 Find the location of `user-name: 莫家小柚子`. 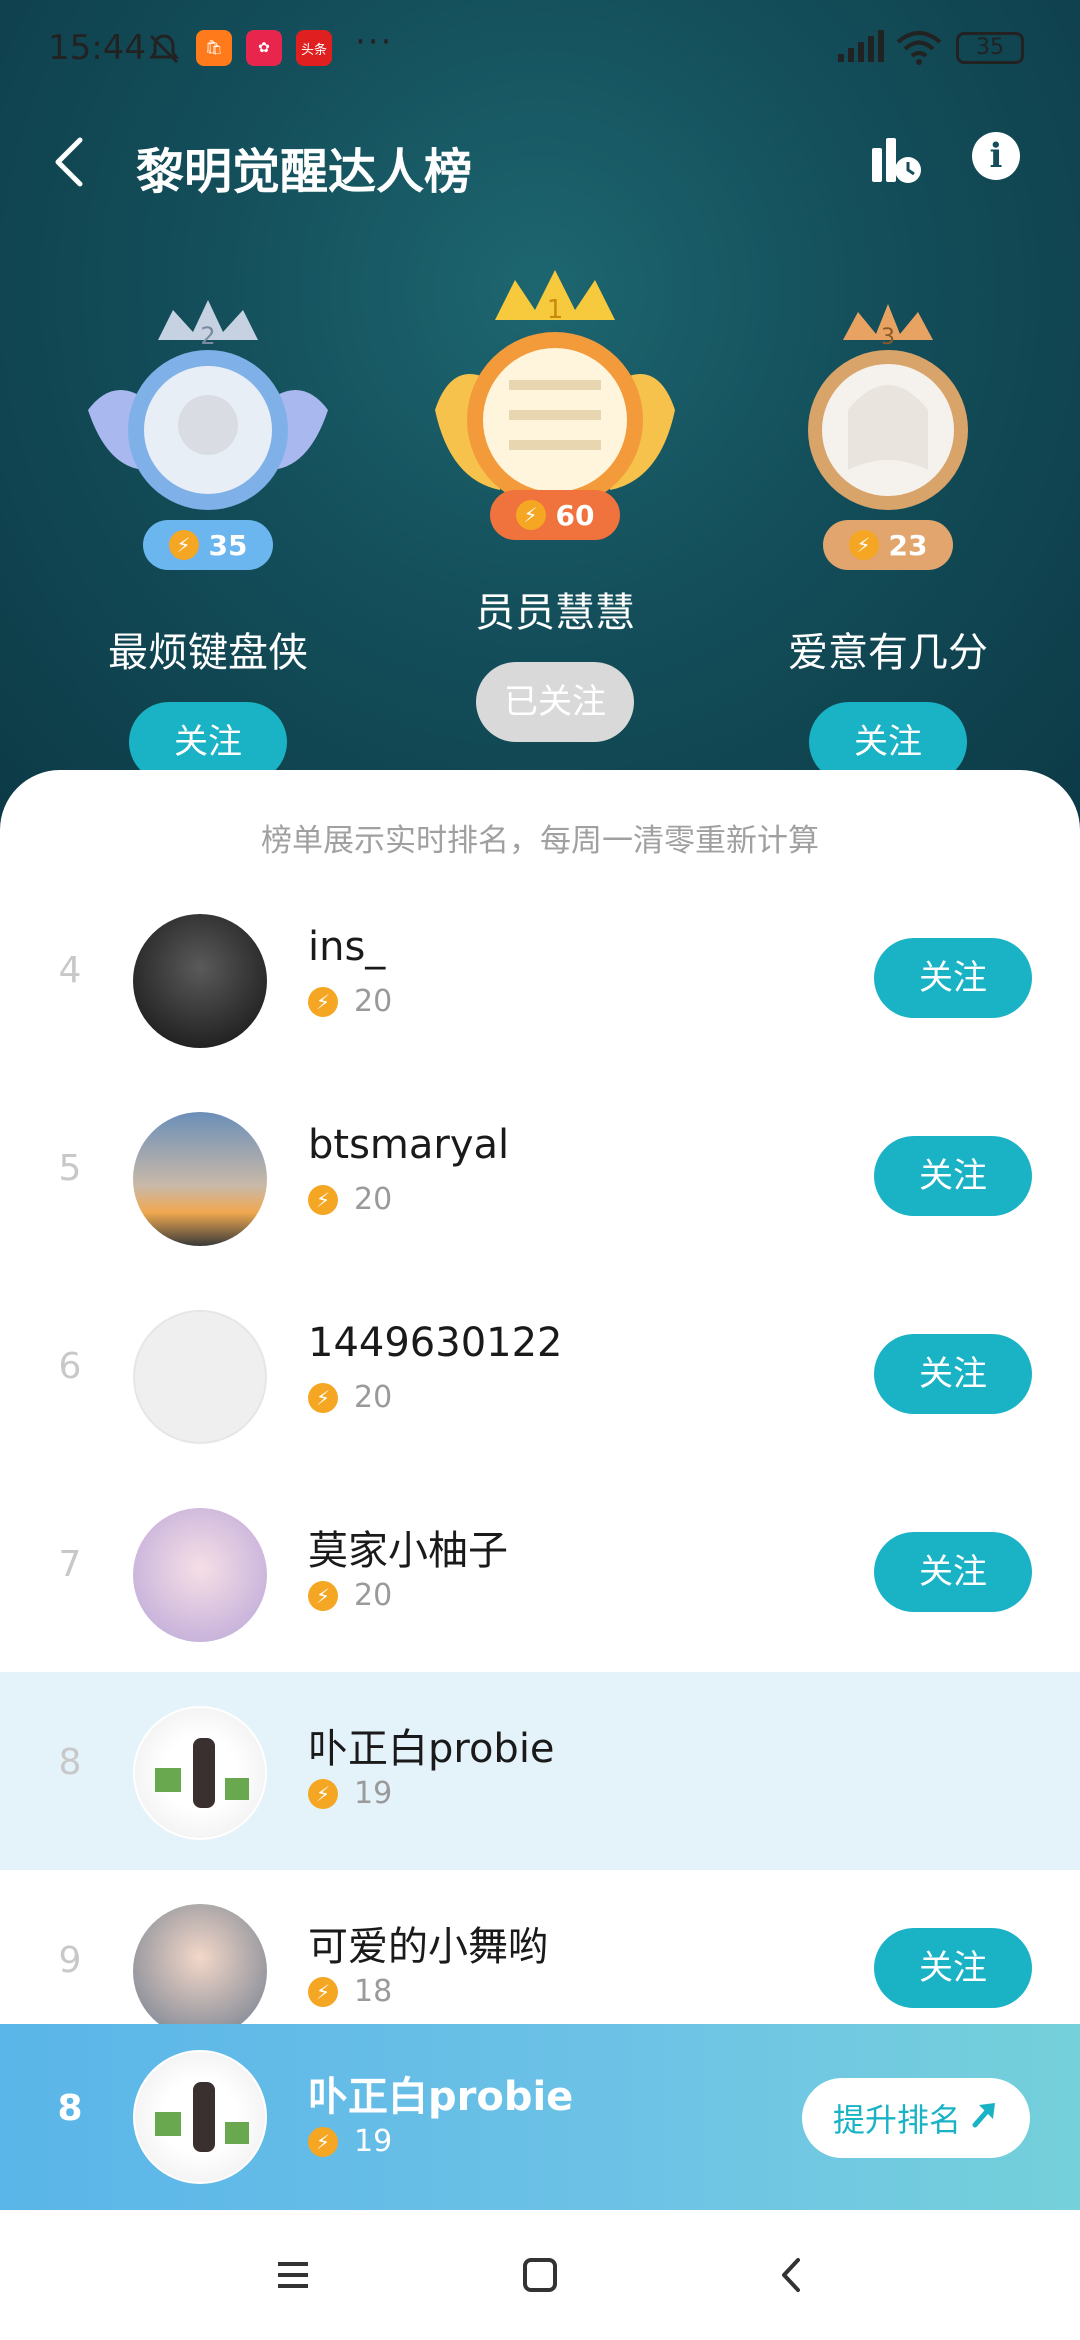

user-name: 莫家小柚子 is located at coordinates (408, 1551).